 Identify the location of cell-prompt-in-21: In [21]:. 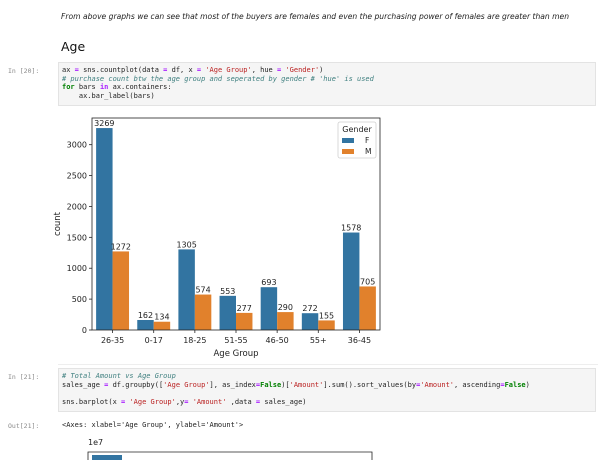
(24, 377).